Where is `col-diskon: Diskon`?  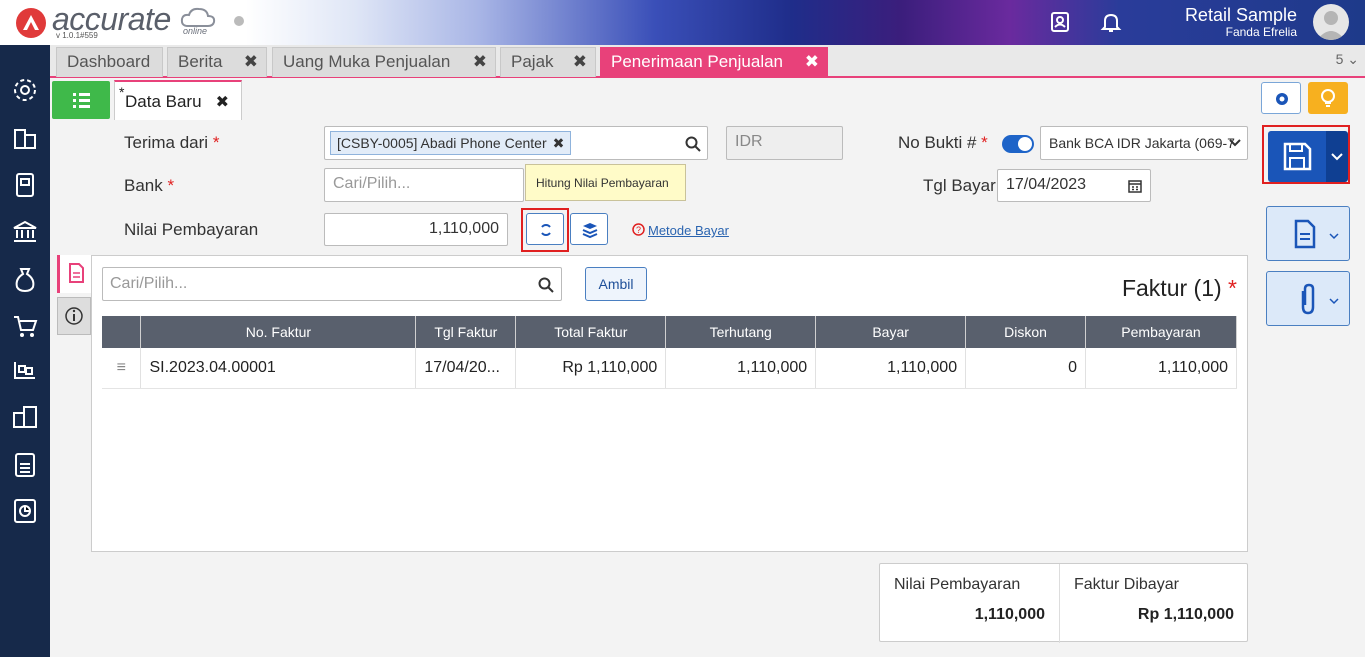 col-diskon: Diskon is located at coordinates (1025, 332).